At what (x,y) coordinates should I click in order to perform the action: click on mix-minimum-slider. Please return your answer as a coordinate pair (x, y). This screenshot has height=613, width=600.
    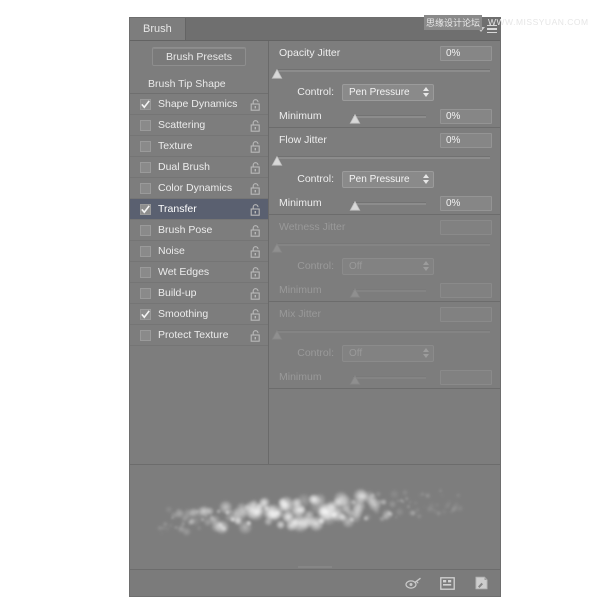
    Looking at the image, I should click on (385, 378).